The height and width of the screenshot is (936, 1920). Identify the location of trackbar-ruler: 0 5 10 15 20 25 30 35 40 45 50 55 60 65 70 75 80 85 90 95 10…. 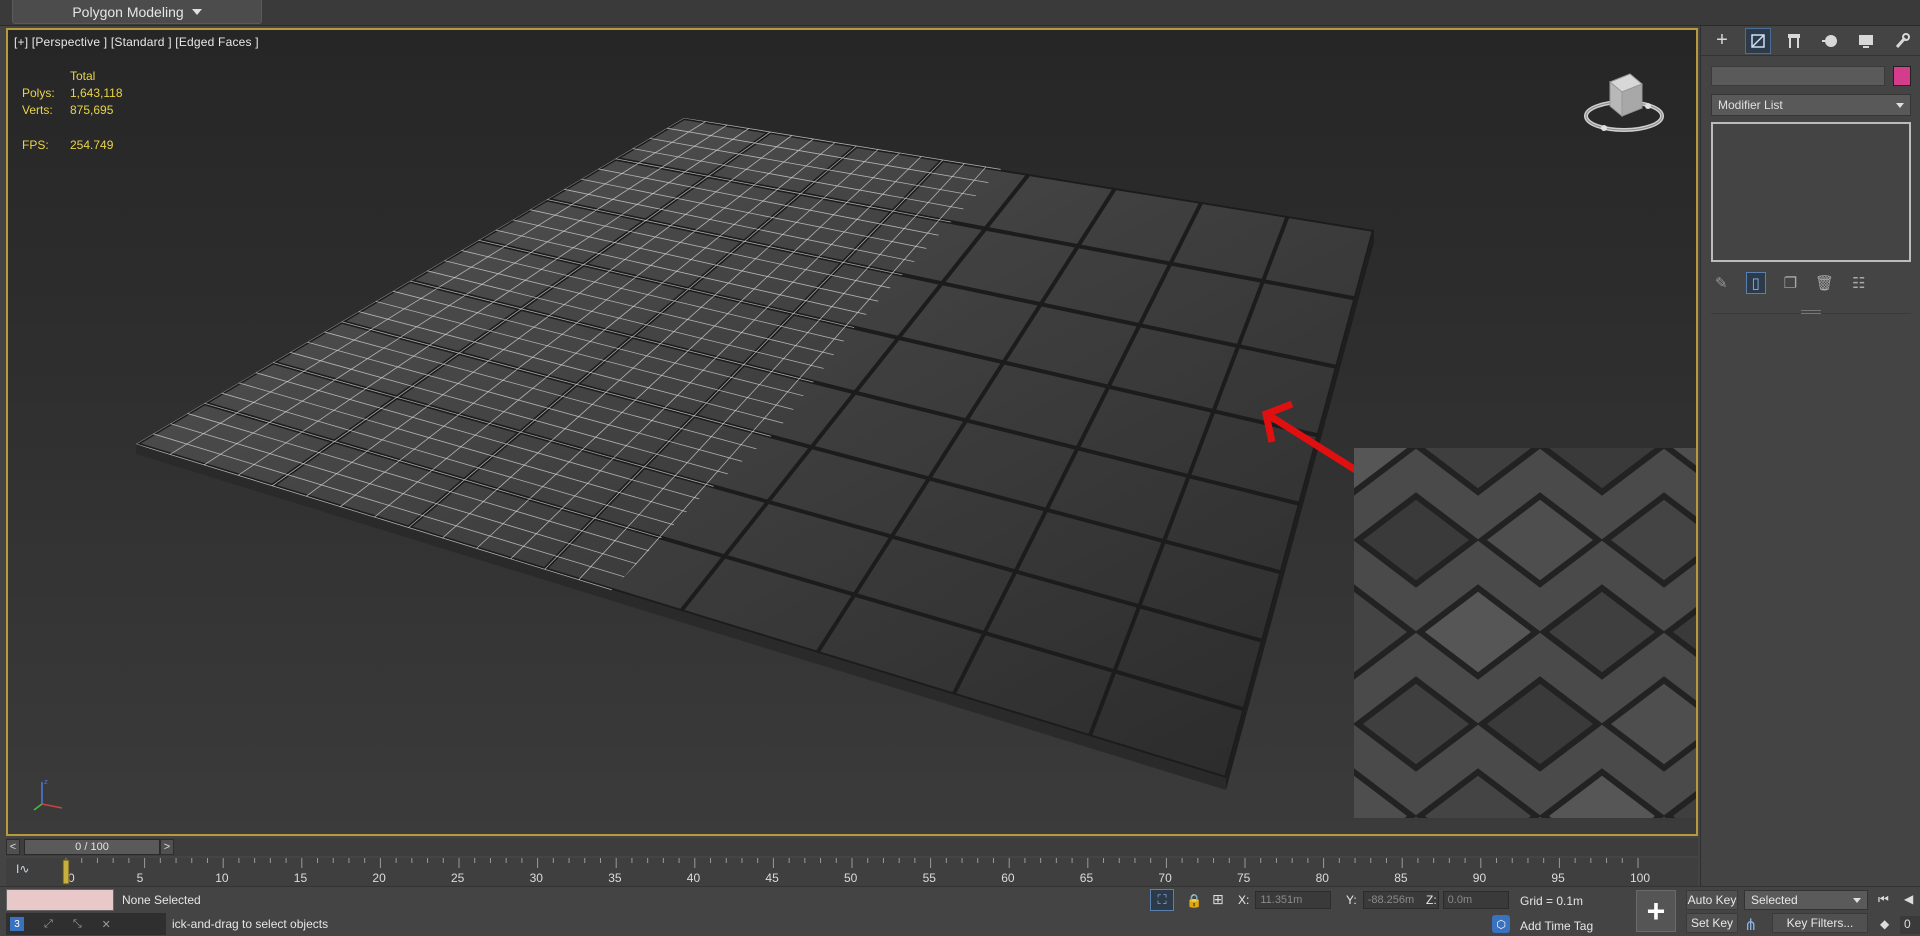
(856, 871).